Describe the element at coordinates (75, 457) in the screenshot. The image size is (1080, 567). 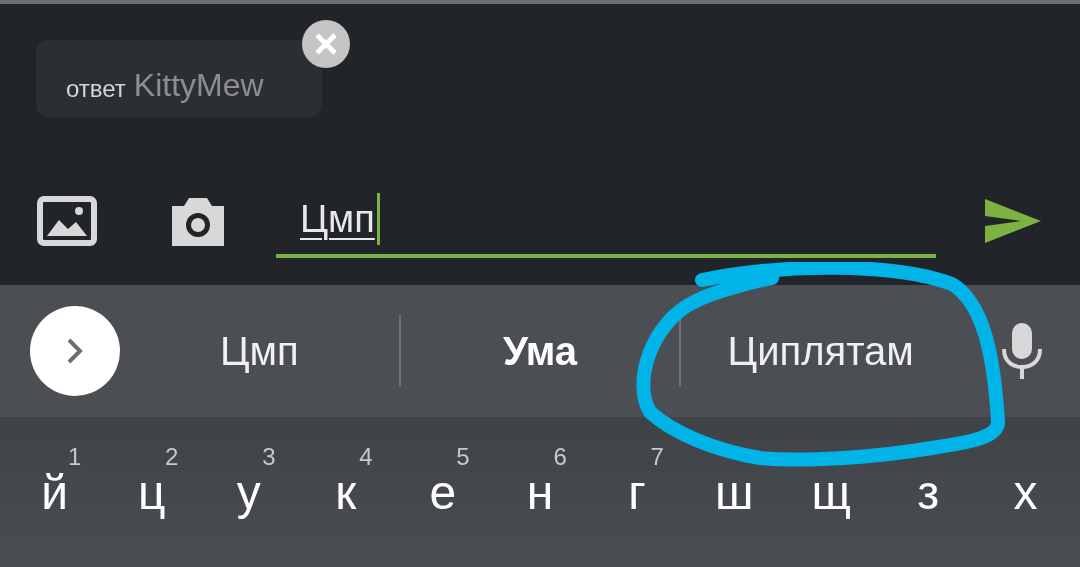
I see `key-hint: 1` at that location.